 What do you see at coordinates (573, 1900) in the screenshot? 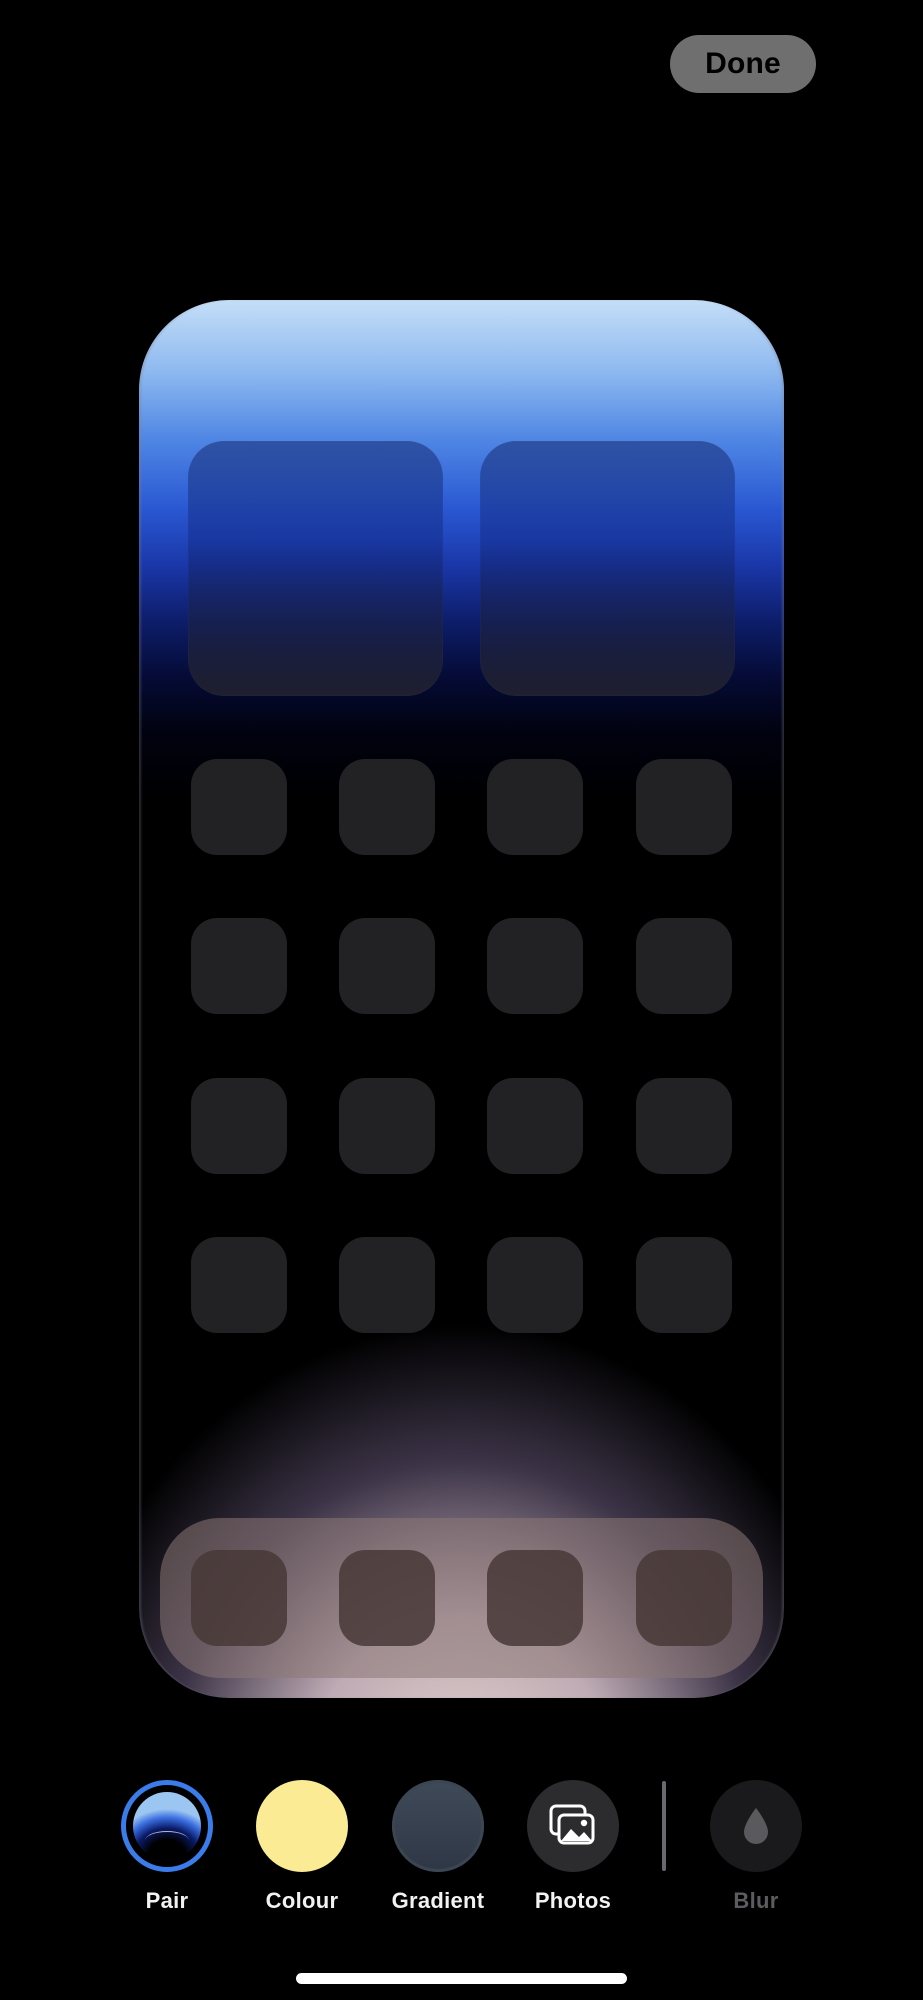
I see `photos-label: Photos` at bounding box center [573, 1900].